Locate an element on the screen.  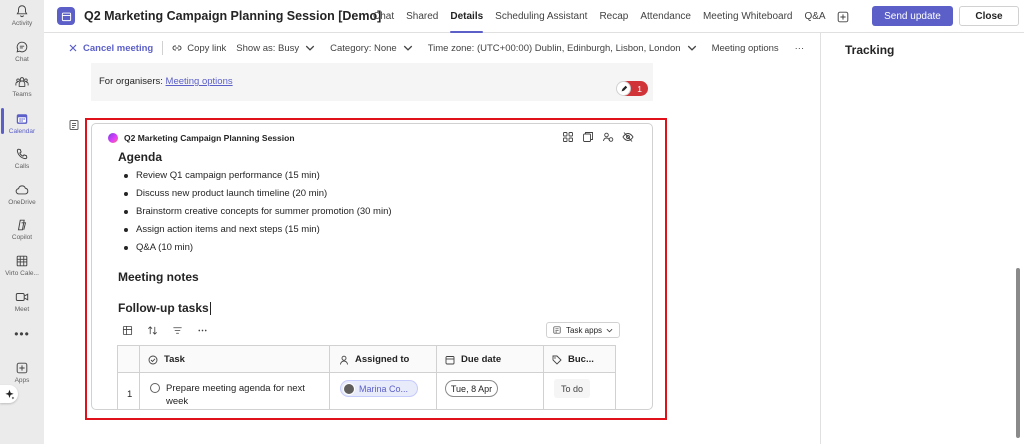
apps-grid-icon is located at coordinates (568, 137).